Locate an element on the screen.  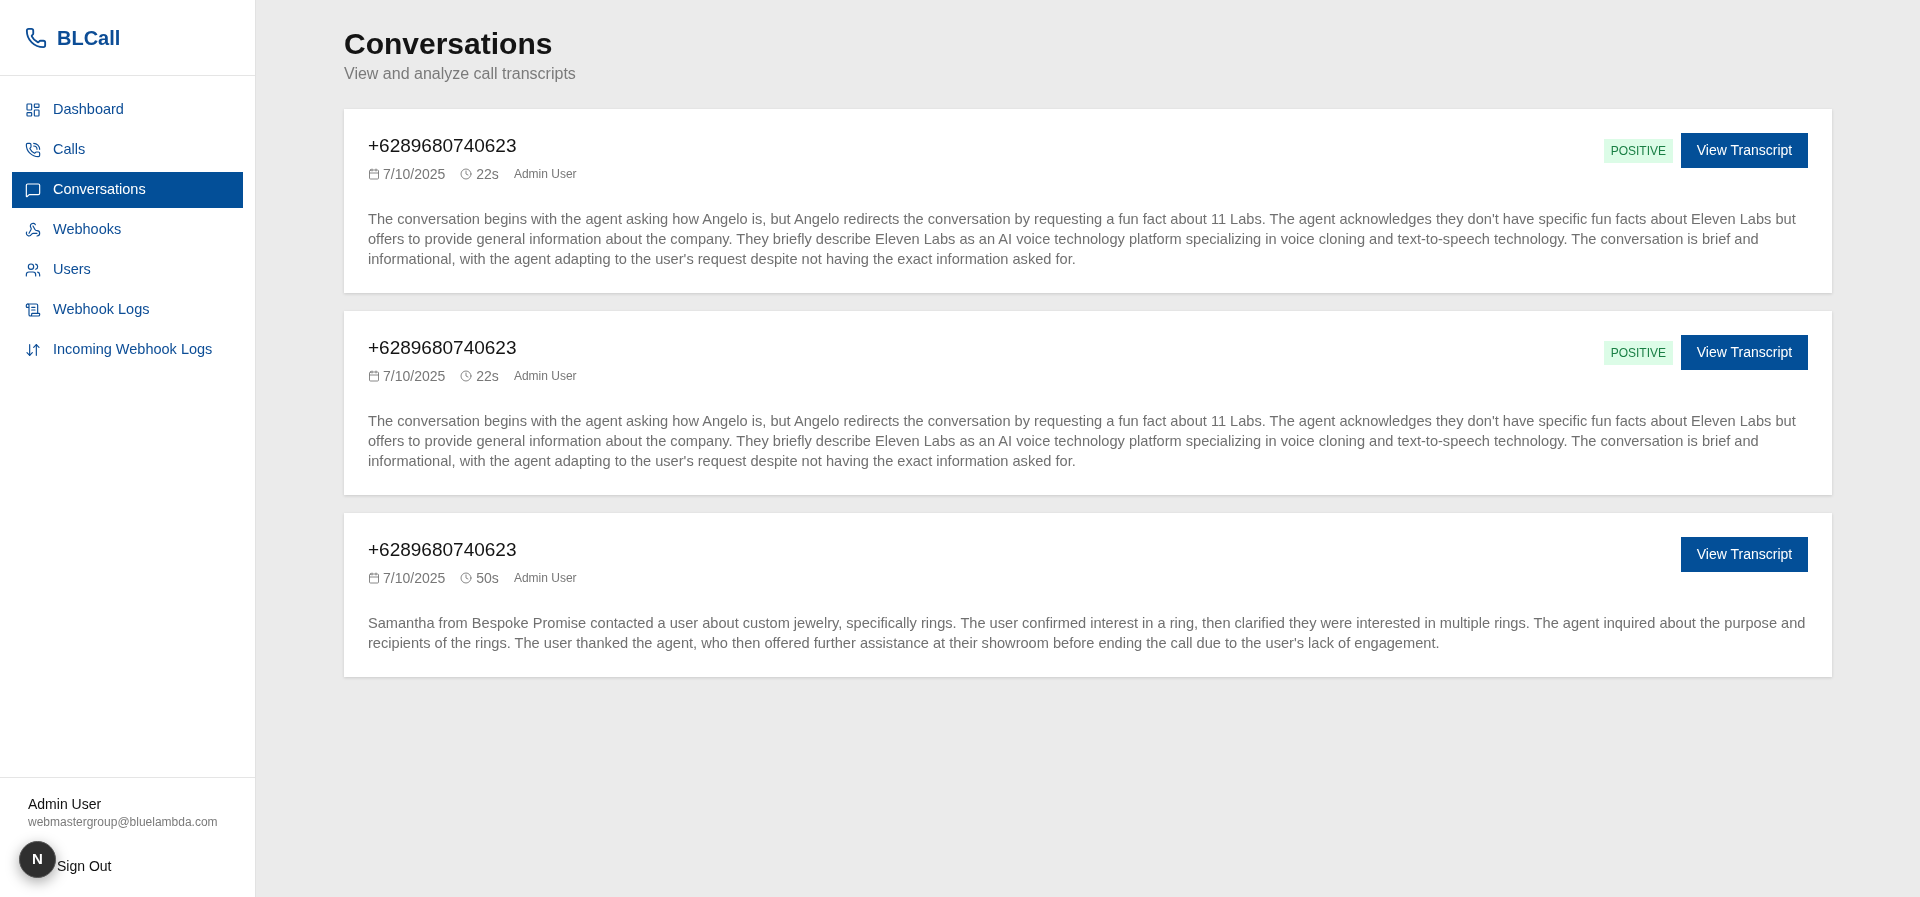
nav-item: Webhook Logs is located at coordinates (127, 310).